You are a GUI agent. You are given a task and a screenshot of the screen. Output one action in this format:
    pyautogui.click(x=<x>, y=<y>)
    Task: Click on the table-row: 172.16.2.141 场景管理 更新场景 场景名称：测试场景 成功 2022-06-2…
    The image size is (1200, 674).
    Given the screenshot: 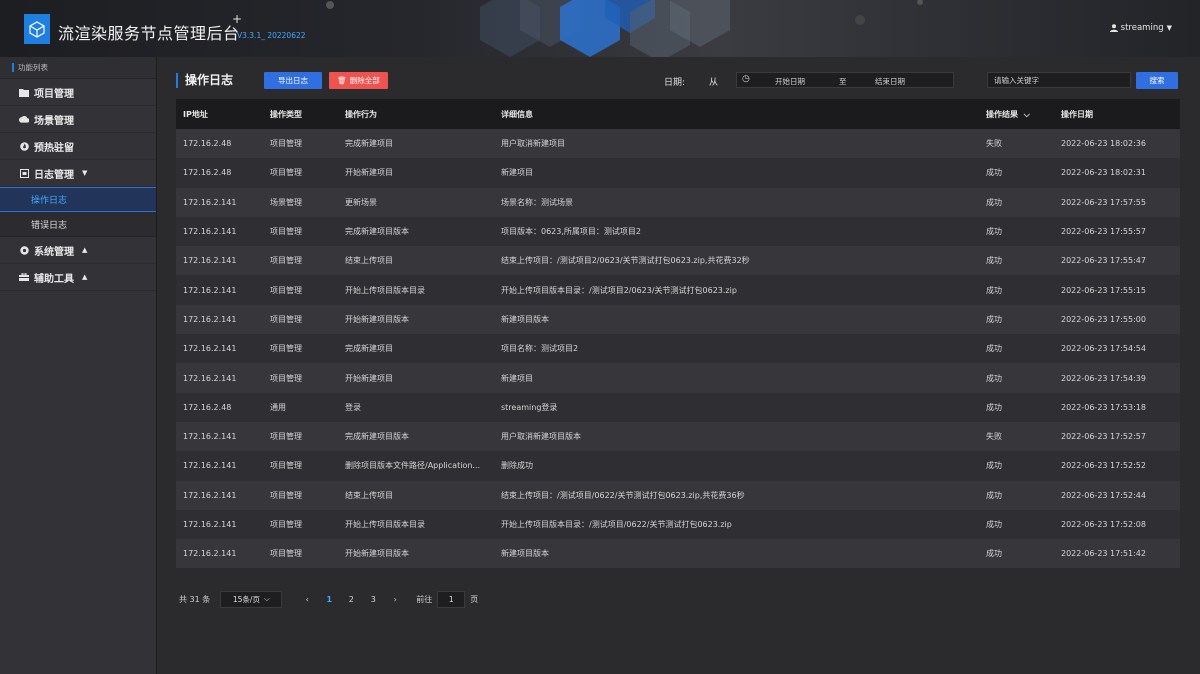 What is the action you would take?
    pyautogui.click(x=678, y=202)
    